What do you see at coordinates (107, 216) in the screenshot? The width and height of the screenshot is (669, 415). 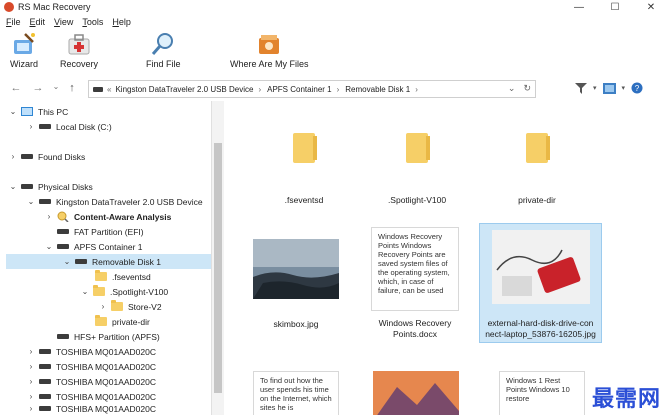 I see `tree-item-content-aware: › Content-Aware Analysis` at bounding box center [107, 216].